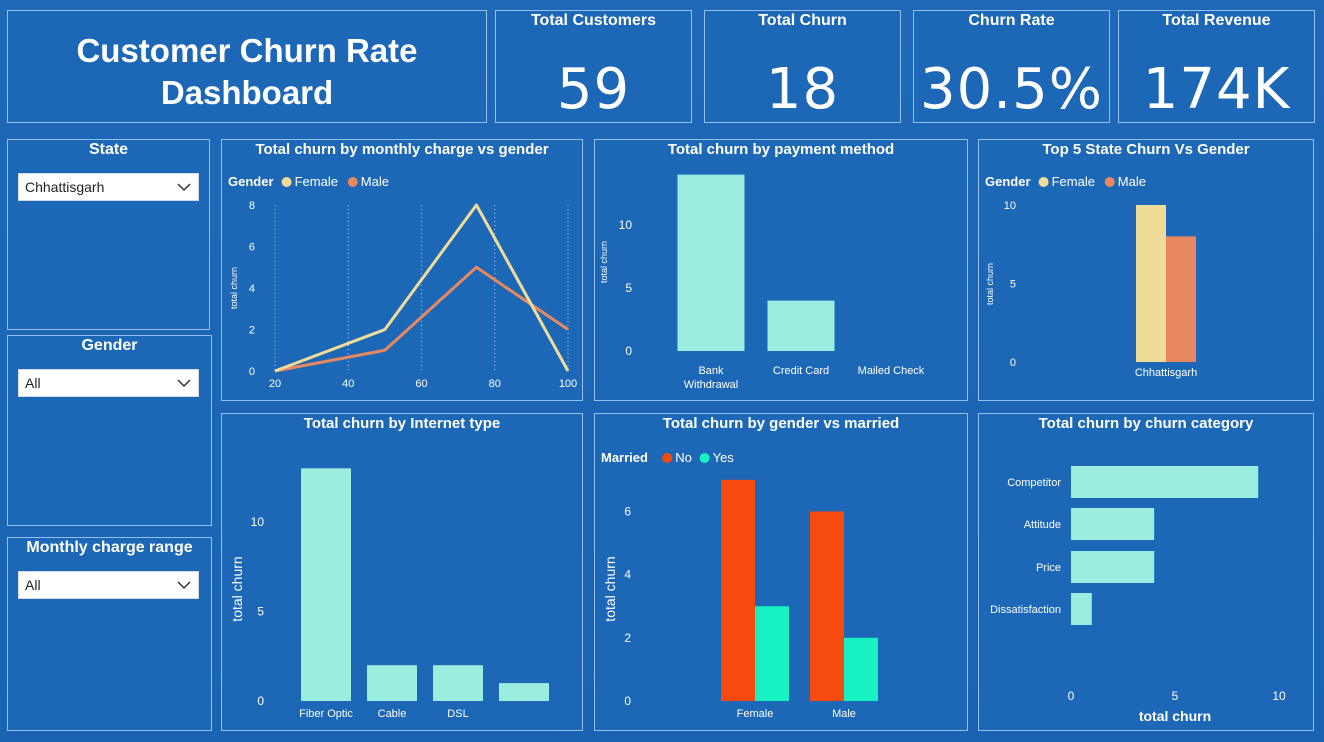  I want to click on legend-label: No, so click(683, 457).